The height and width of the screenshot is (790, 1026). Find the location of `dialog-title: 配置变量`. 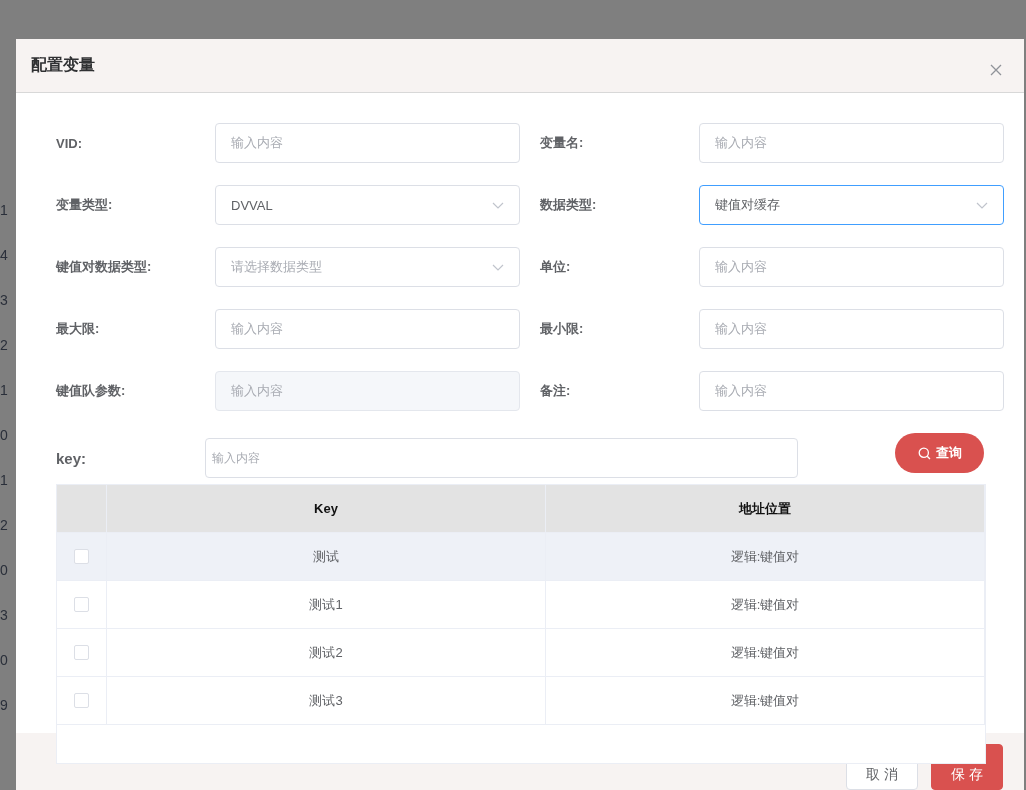

dialog-title: 配置变量 is located at coordinates (63, 65).